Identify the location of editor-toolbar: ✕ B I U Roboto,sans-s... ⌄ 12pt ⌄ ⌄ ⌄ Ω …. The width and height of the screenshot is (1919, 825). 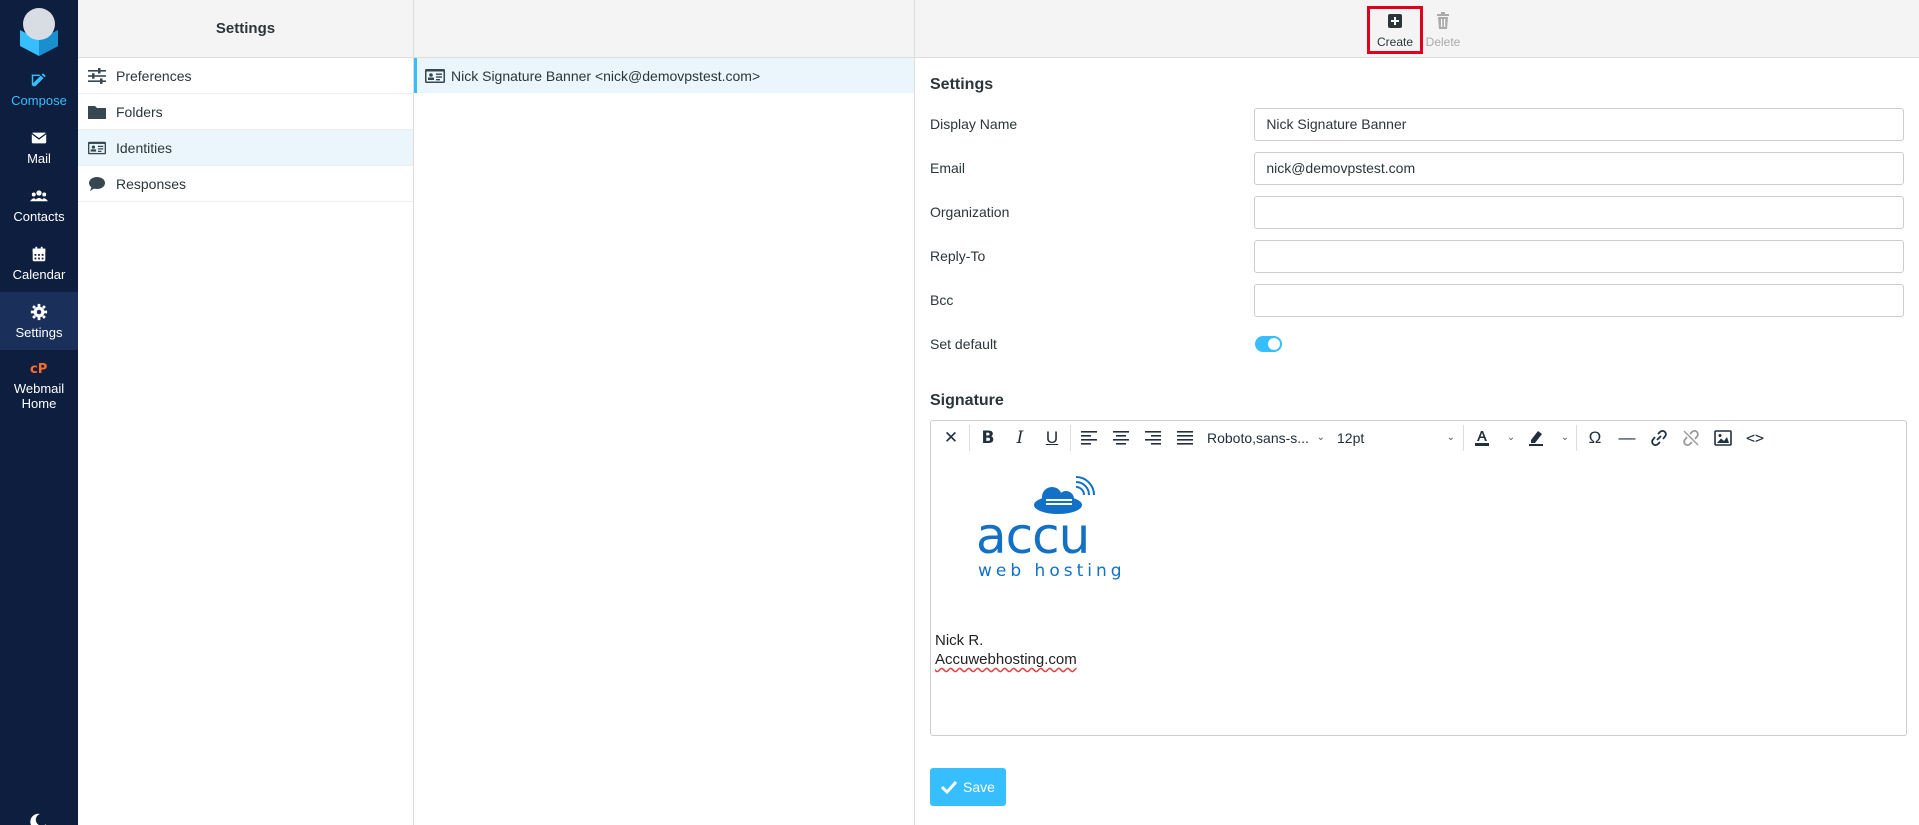
(1418, 438).